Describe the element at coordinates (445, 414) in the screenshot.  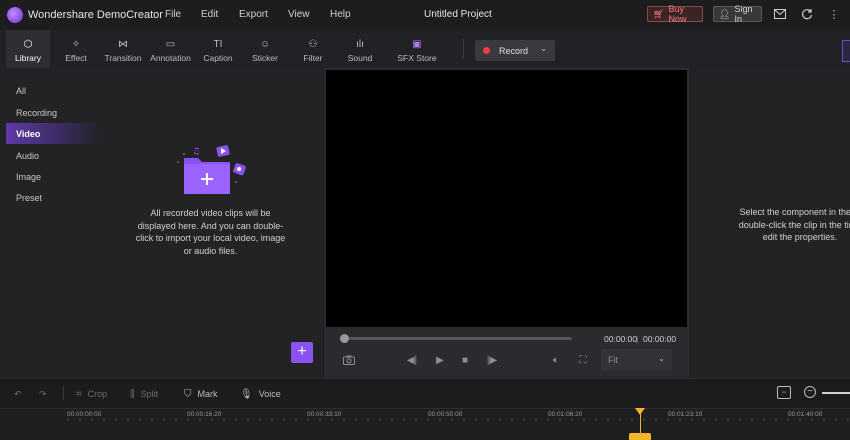
I see `ruler-label: 00:00:50:00` at that location.